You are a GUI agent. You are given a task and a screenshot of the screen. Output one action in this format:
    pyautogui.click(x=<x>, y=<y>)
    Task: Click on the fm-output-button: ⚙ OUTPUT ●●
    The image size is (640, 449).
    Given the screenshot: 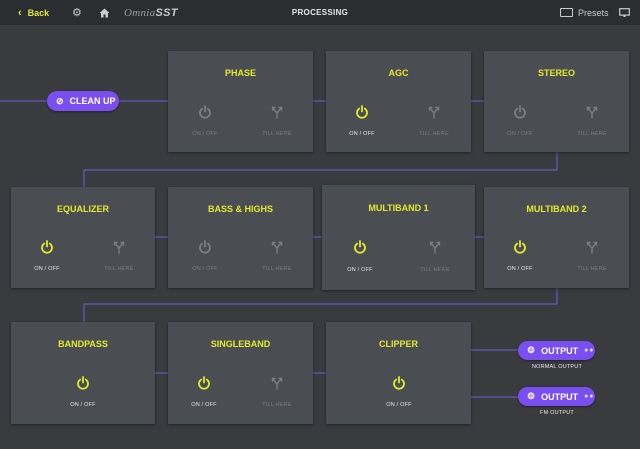 What is the action you would take?
    pyautogui.click(x=556, y=396)
    